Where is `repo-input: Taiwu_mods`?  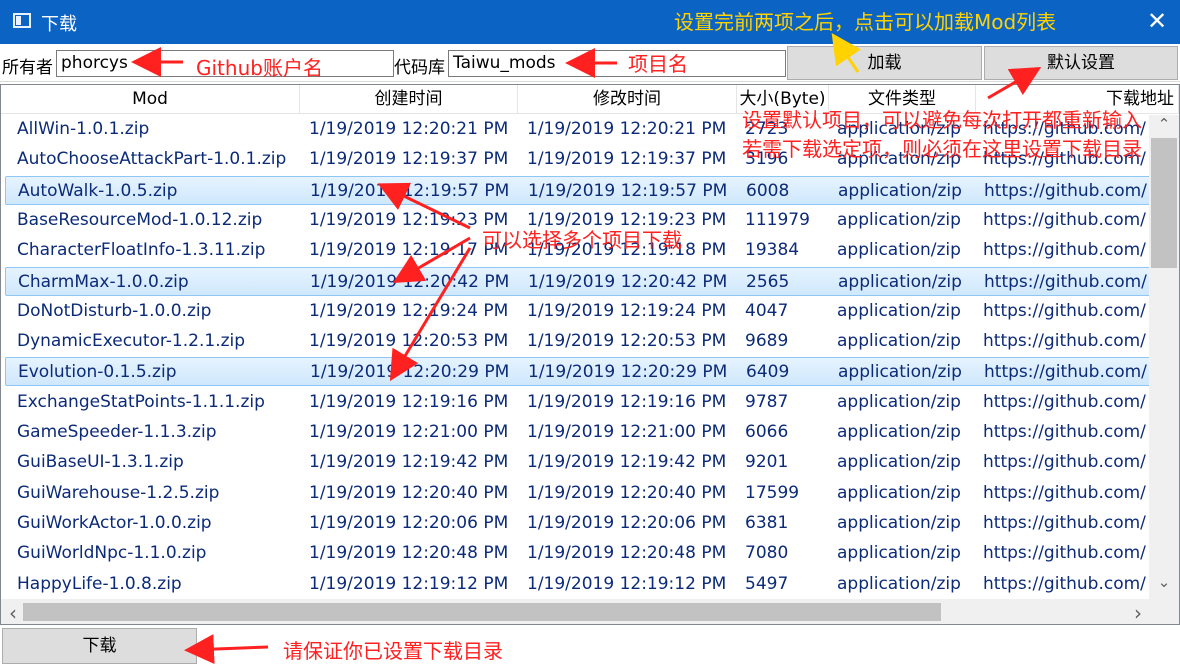
repo-input: Taiwu_mods is located at coordinates (617, 63).